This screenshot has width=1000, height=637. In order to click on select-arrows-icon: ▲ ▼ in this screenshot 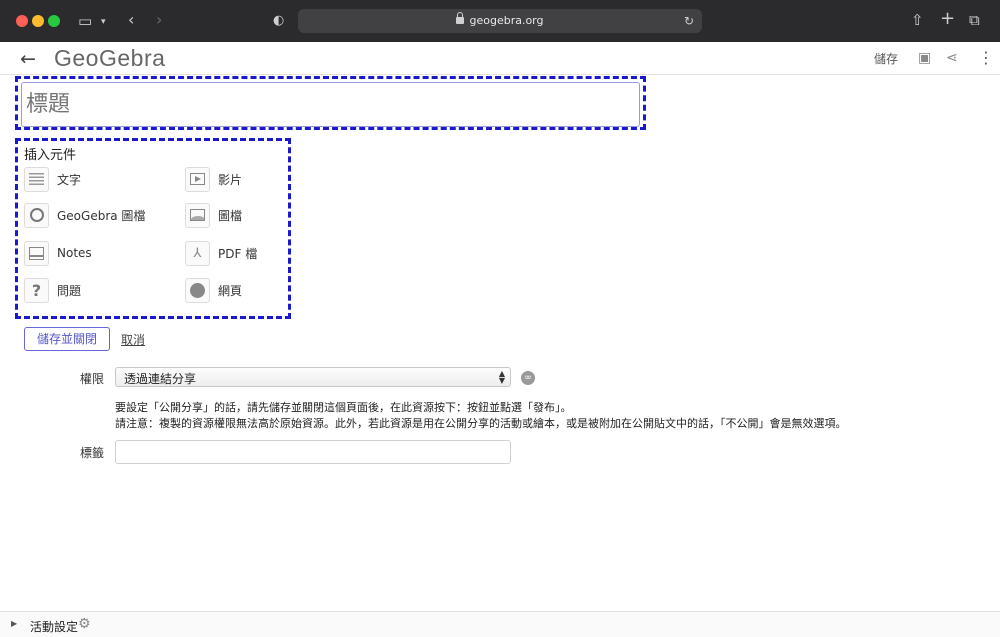, I will do `click(501, 377)`.